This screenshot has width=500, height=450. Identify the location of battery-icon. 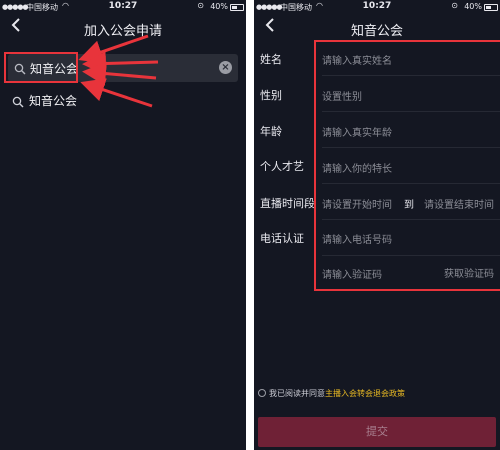
(491, 7).